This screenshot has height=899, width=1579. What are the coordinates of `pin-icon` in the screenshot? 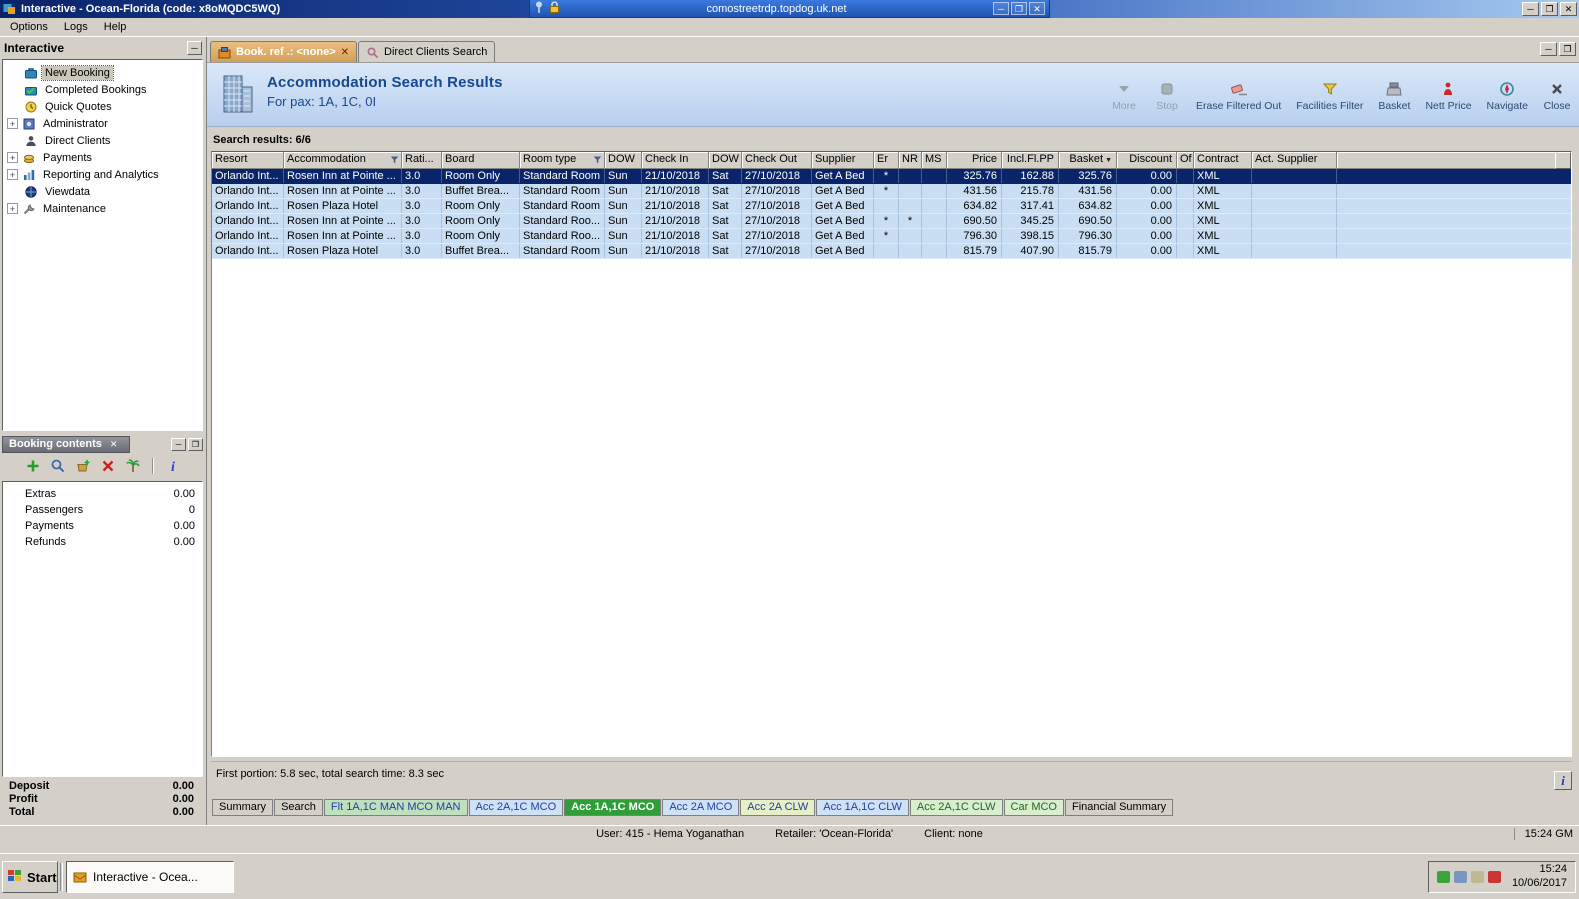 It's located at (539, 8).